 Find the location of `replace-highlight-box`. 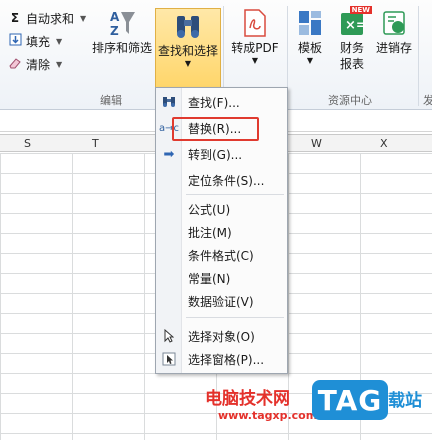

replace-highlight-box is located at coordinates (215, 129).